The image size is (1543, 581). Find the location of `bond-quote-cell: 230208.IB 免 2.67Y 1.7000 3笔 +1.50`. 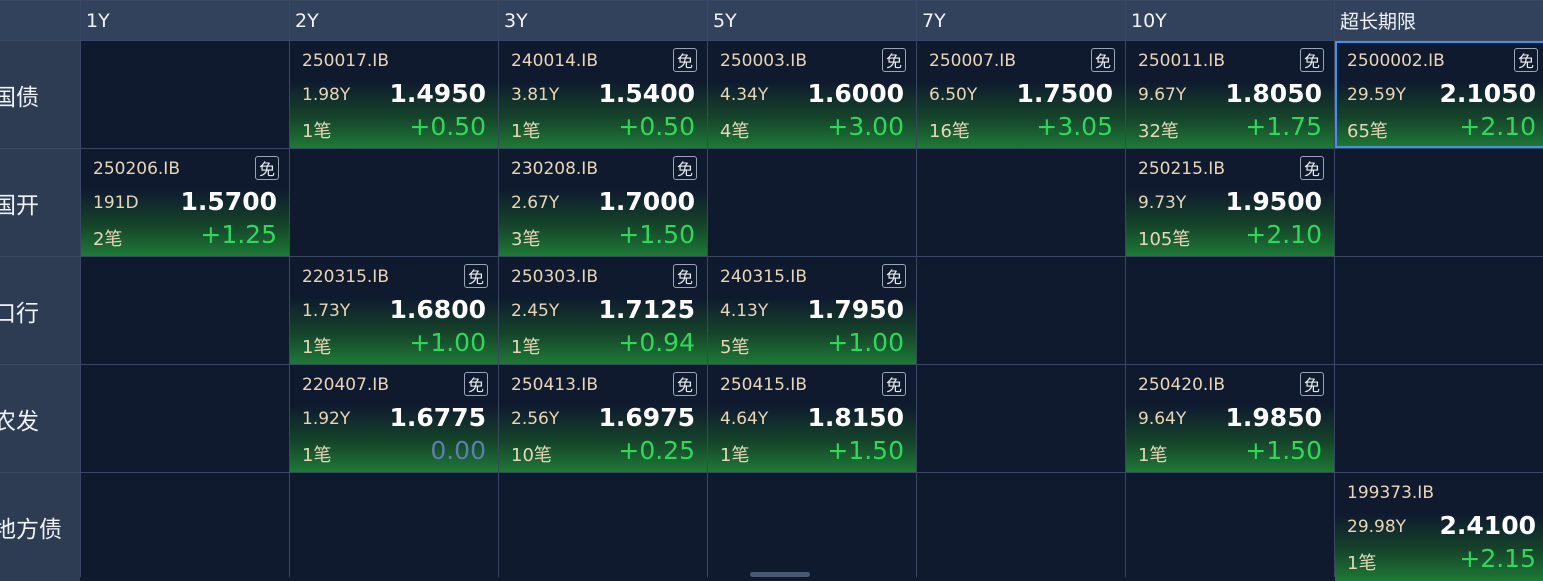

bond-quote-cell: 230208.IB 免 2.67Y 1.7000 3笔 +1.50 is located at coordinates (603, 202).